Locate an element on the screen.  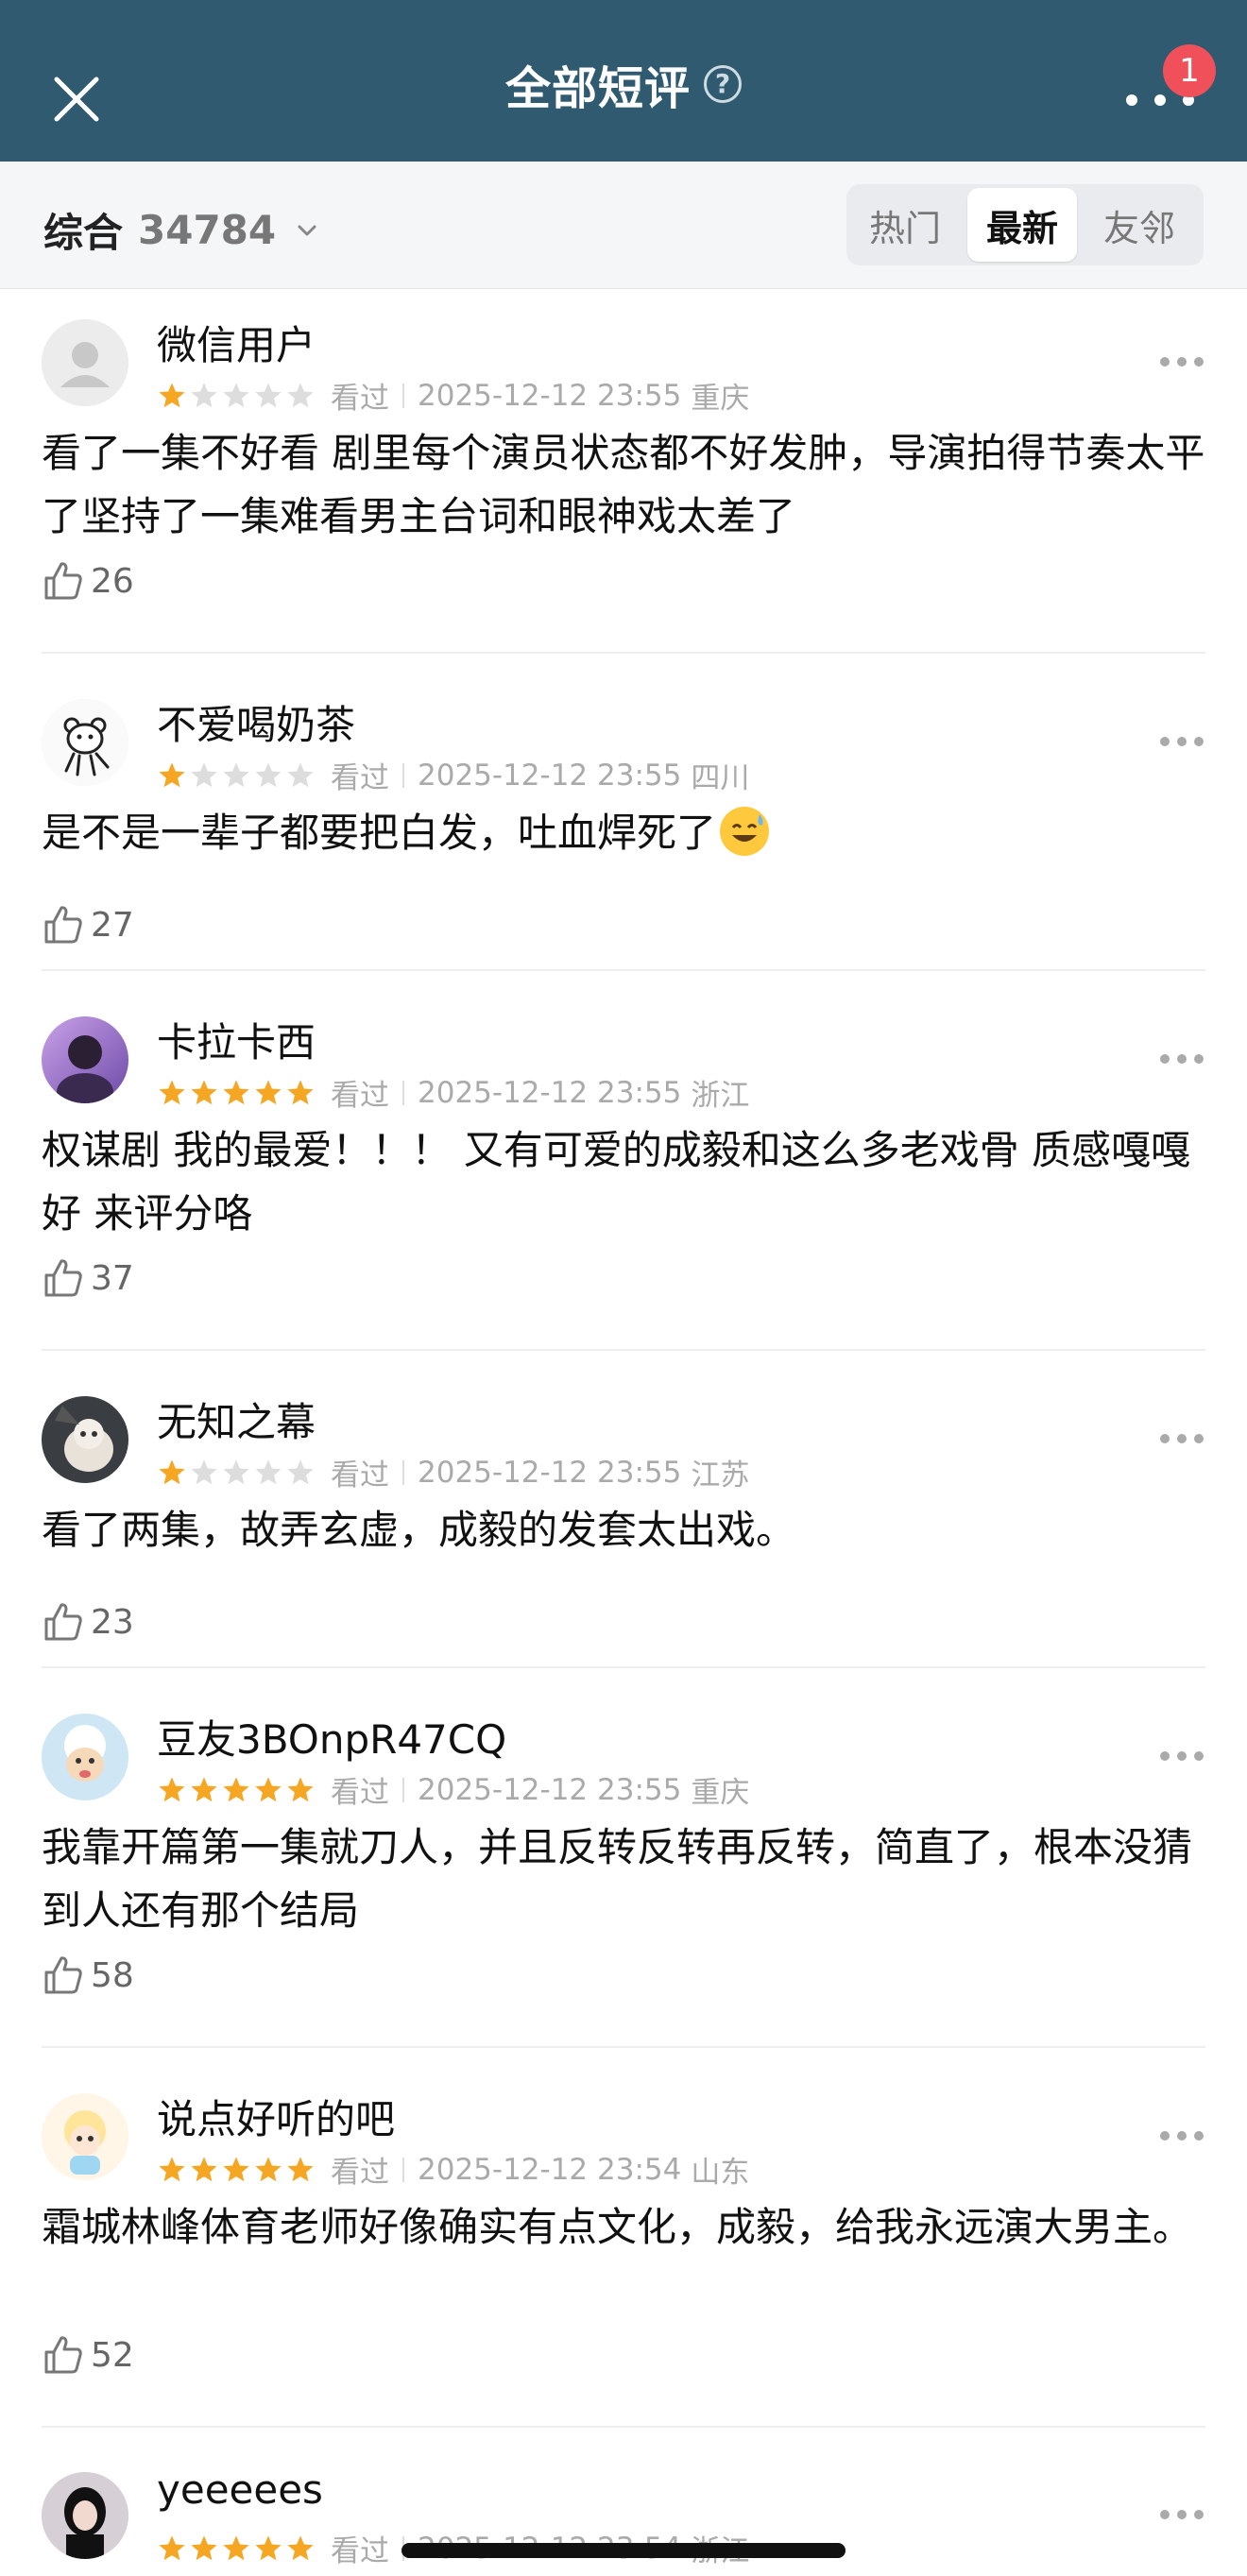
username: 豆友3BOnpR47CQ is located at coordinates (332, 1737).